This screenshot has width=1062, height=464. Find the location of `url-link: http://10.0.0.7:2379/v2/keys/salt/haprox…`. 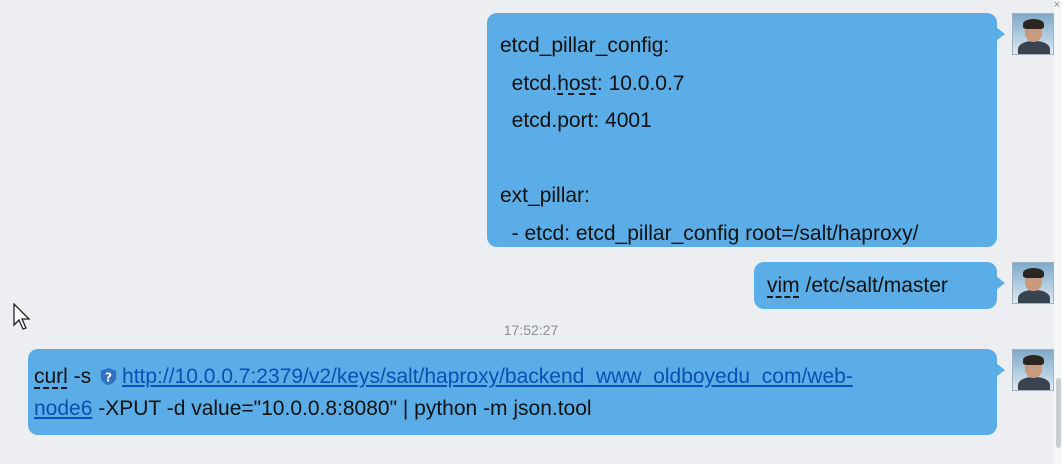

url-link: http://10.0.0.7:2379/v2/keys/salt/haprox… is located at coordinates (487, 376).